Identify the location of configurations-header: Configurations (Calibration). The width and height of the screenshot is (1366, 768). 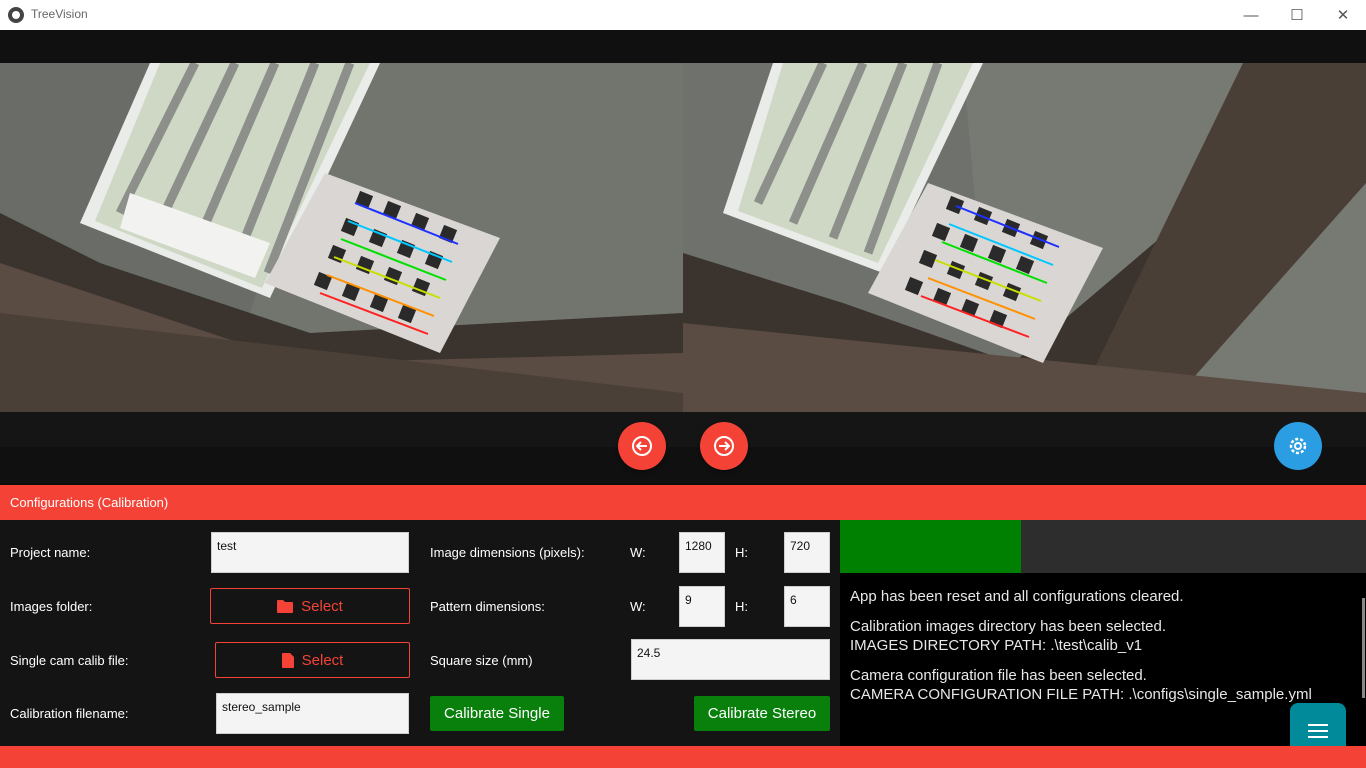
(683, 502).